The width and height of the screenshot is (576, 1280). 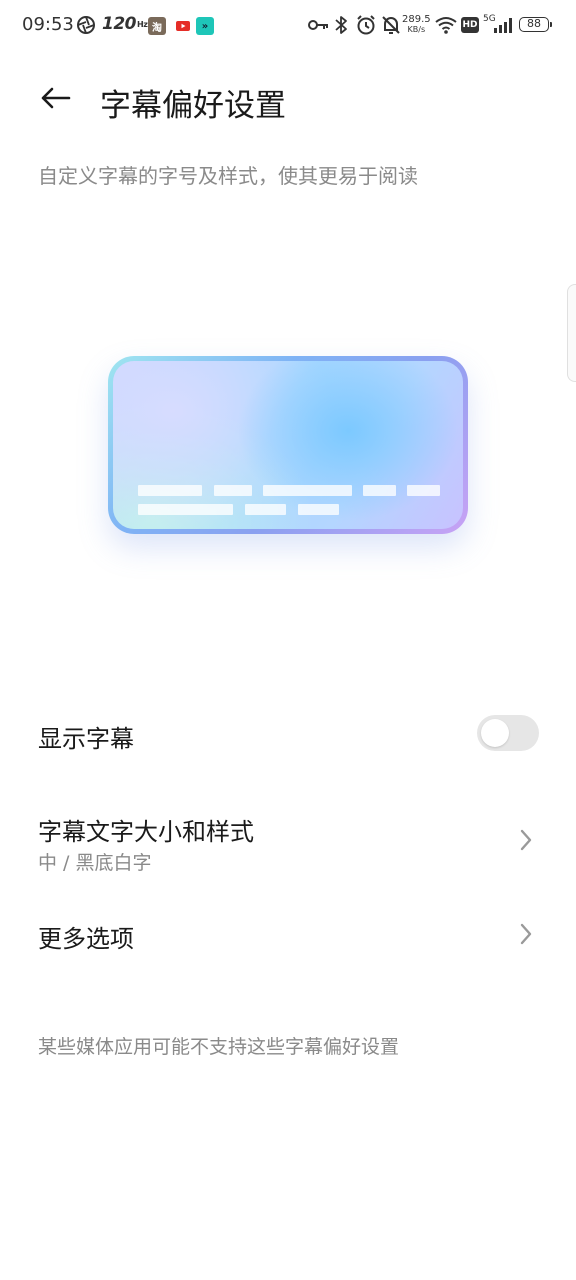 I want to click on shutter-icon, so click(x=86, y=25).